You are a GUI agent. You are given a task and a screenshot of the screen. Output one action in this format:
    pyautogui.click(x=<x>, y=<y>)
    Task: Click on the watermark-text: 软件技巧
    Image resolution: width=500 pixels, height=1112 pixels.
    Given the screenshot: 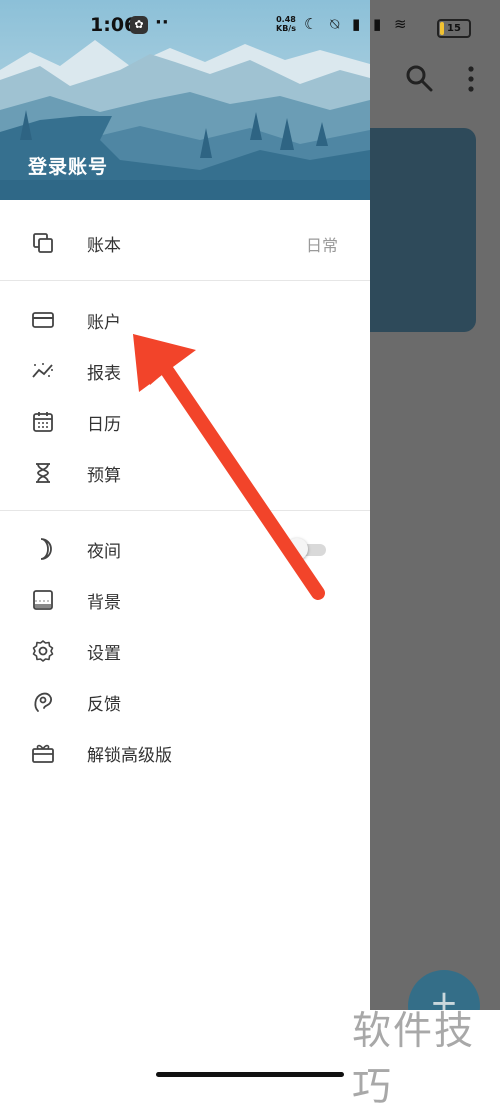 What is the action you would take?
    pyautogui.click(x=414, y=1059)
    